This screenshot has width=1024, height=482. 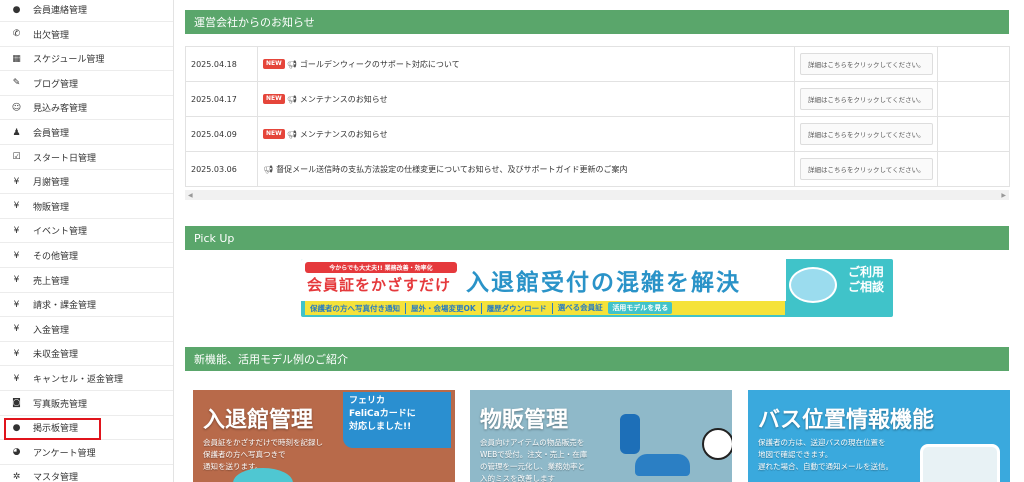 I want to click on sidebar-item-label: 物販管理, so click(x=51, y=207).